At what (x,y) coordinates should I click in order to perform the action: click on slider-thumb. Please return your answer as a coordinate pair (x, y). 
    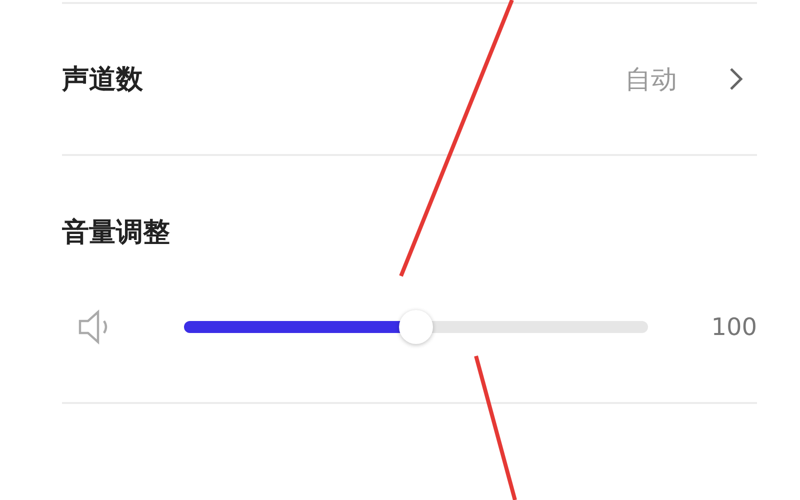
    Looking at the image, I should click on (416, 327).